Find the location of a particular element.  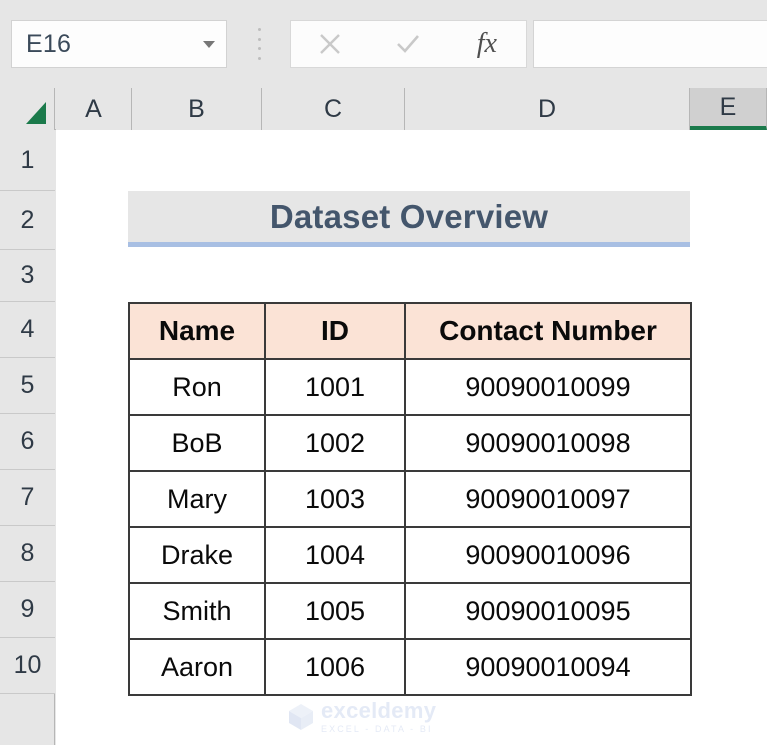

table-row: Drake 1004 90090010096 is located at coordinates (410, 555).